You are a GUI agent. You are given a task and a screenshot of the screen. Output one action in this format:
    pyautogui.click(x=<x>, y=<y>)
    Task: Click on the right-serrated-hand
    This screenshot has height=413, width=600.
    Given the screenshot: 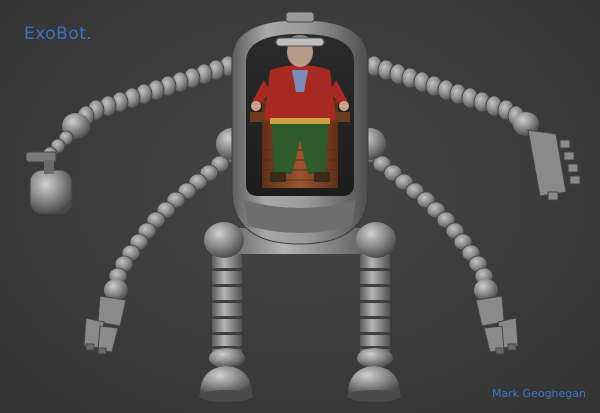 What is the action you would take?
    pyautogui.click(x=554, y=165)
    